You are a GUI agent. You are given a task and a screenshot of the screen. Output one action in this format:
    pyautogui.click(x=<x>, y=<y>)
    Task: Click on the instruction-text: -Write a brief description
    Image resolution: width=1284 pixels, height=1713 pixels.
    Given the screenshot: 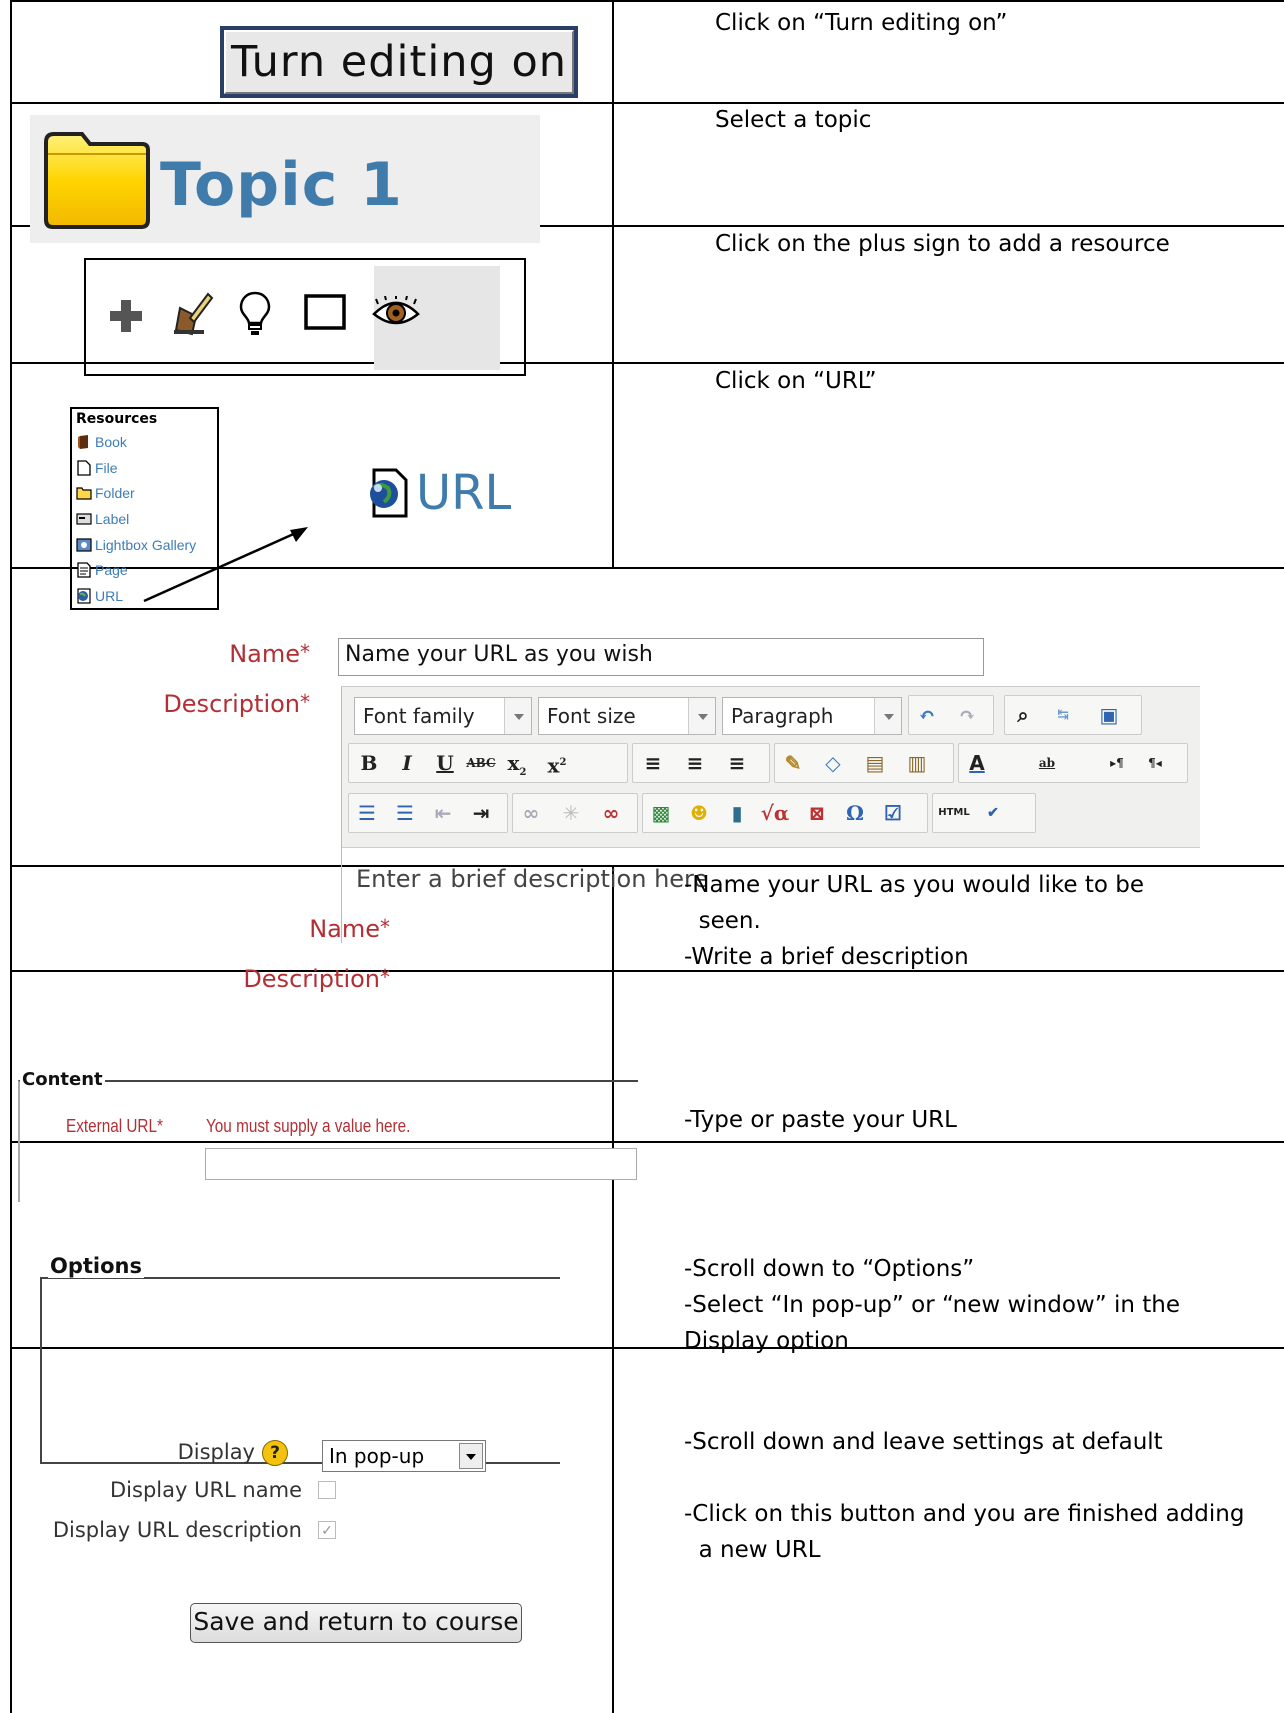 What is the action you would take?
    pyautogui.click(x=826, y=957)
    